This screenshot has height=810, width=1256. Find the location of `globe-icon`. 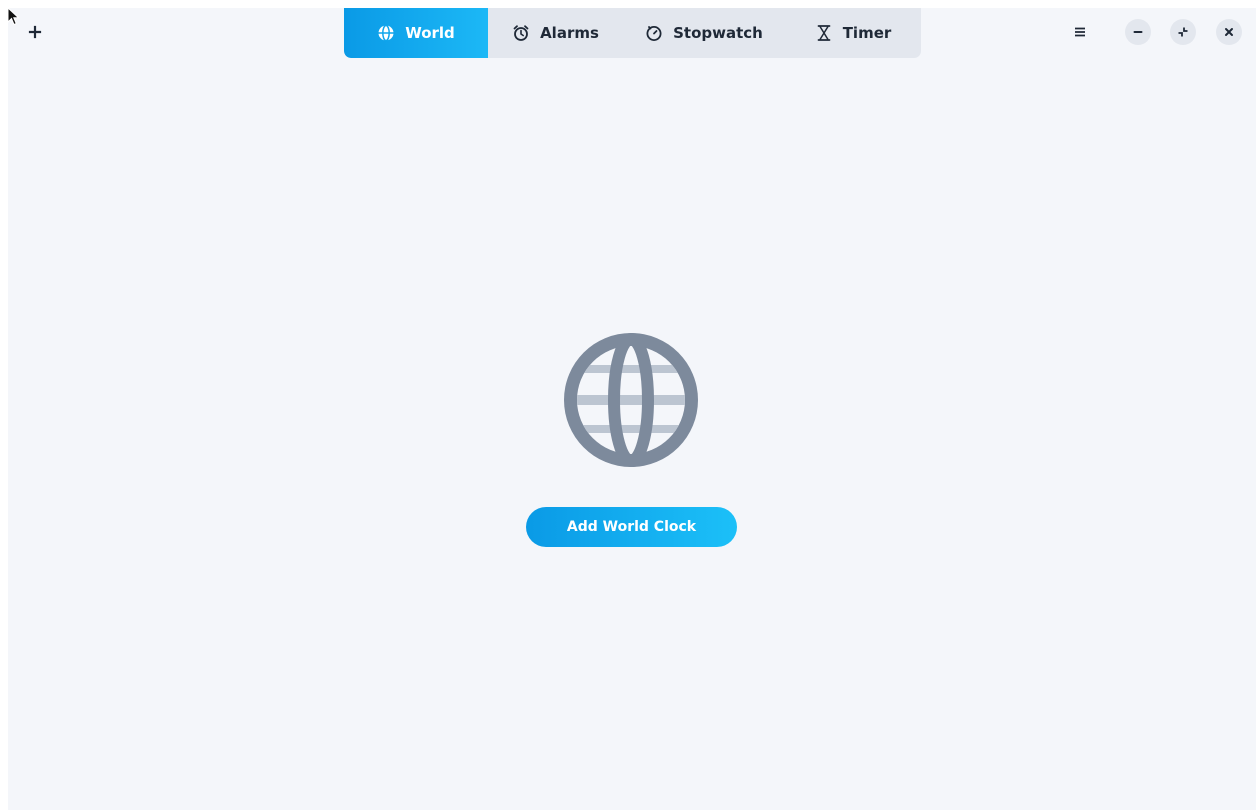

globe-icon is located at coordinates (631, 400).